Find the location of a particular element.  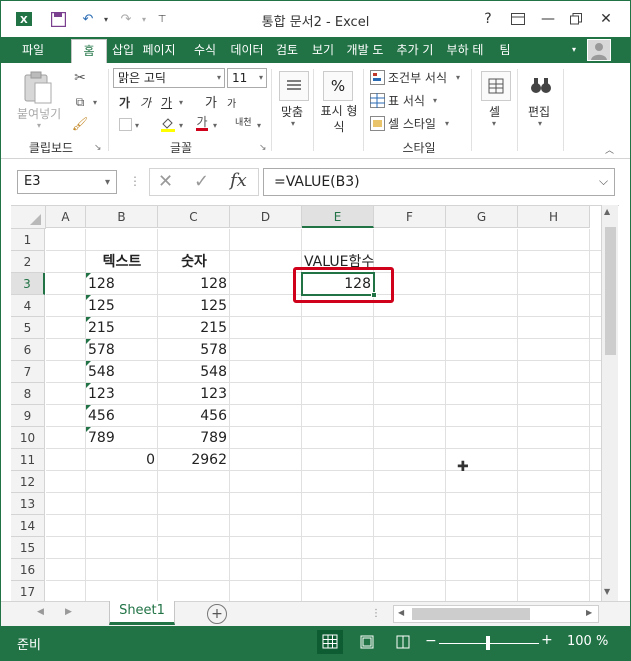

select-all-corner is located at coordinates (28, 217).